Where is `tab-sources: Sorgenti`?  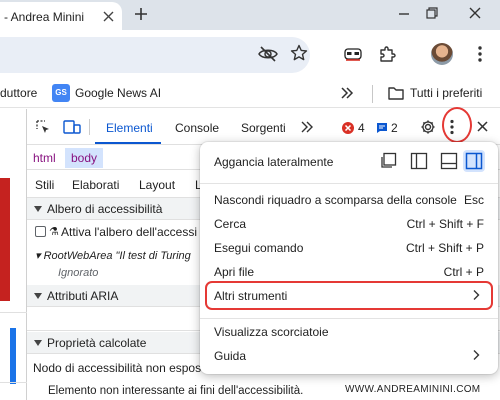 tab-sources: Sorgenti is located at coordinates (263, 128).